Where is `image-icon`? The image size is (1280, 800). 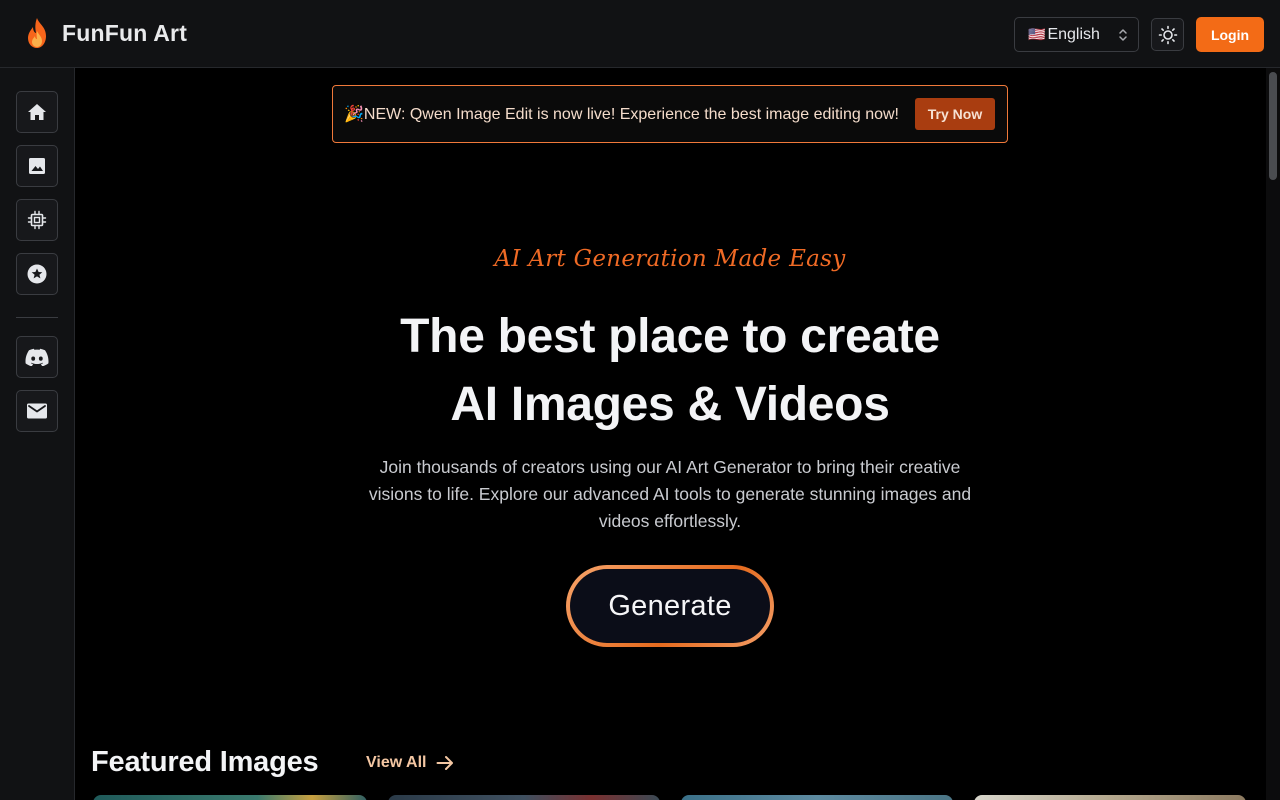 image-icon is located at coordinates (37, 166).